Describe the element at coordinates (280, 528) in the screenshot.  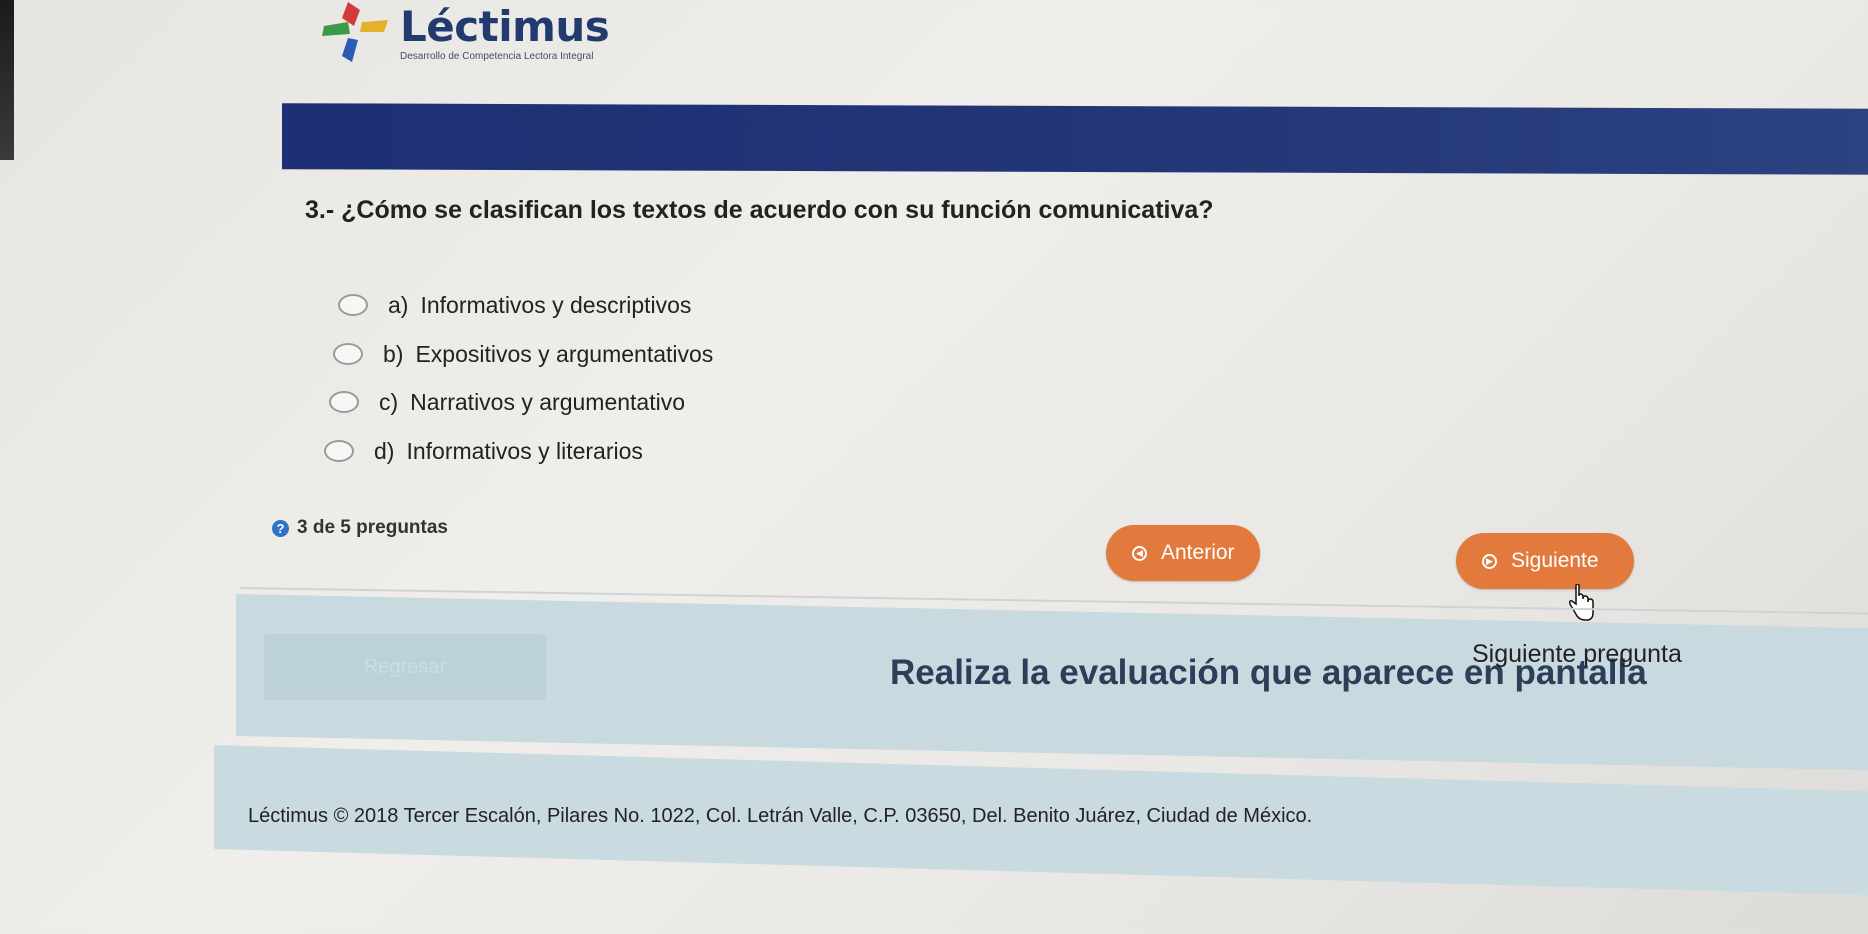
I see `help-icon: ?` at that location.